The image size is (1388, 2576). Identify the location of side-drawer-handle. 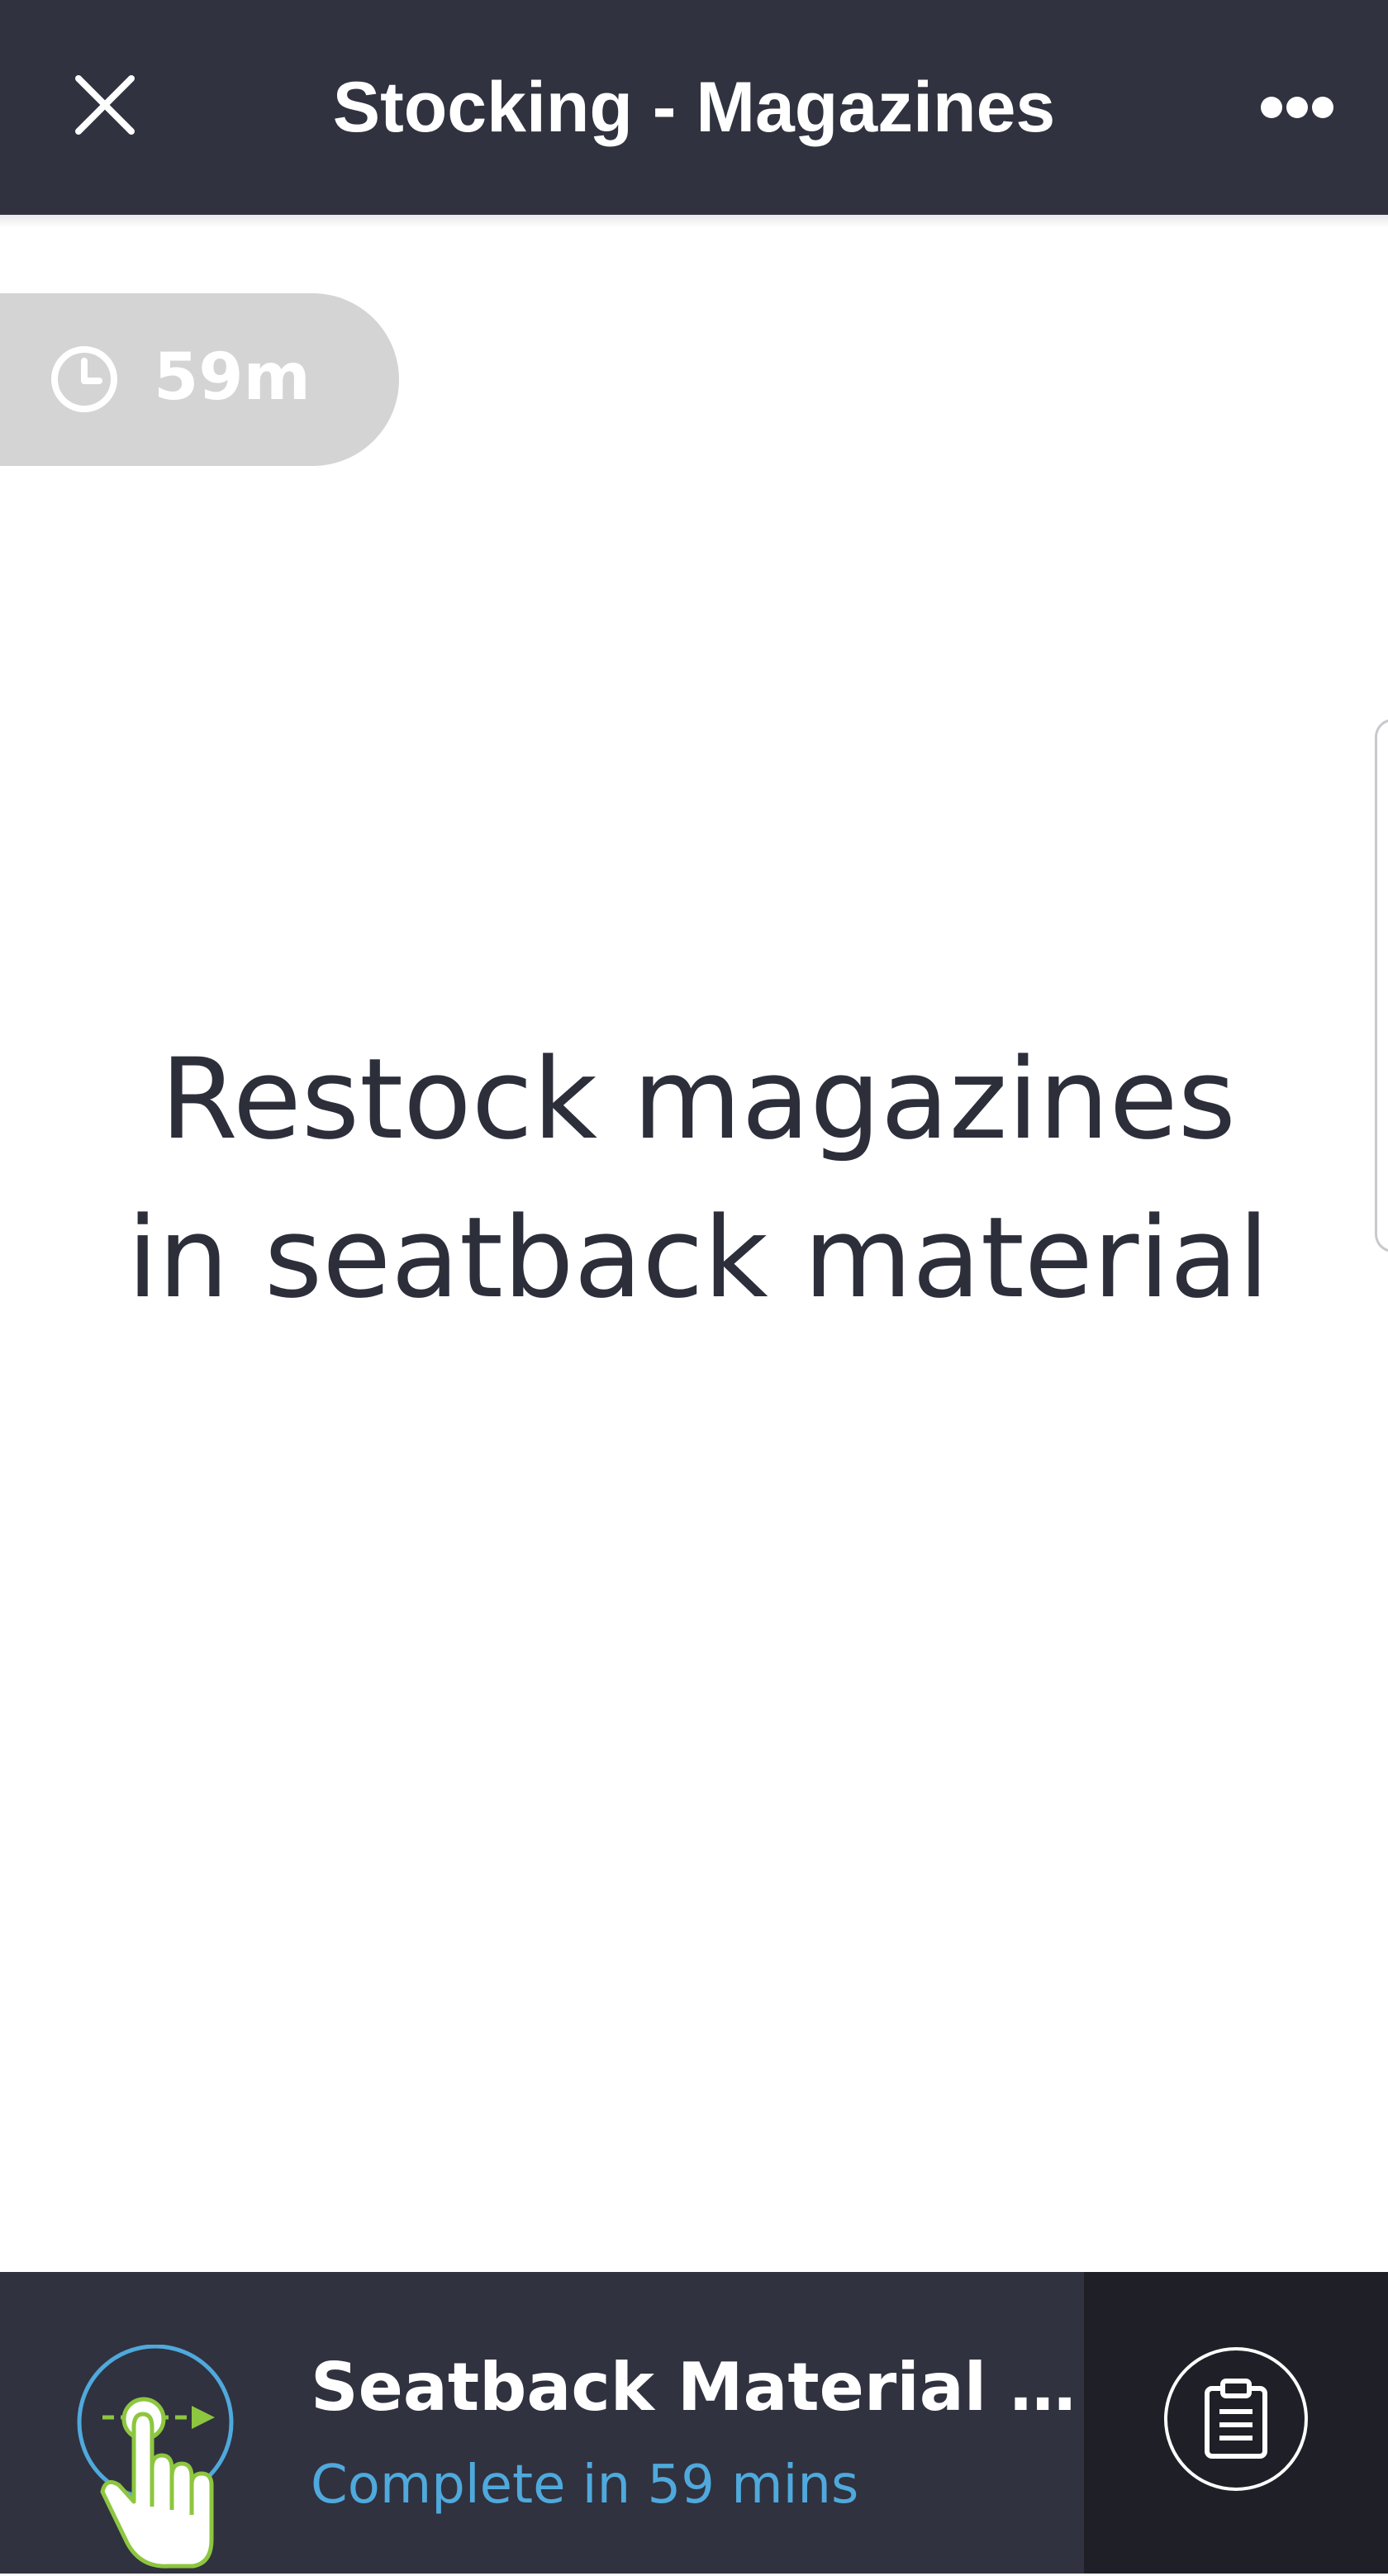
(1381, 986).